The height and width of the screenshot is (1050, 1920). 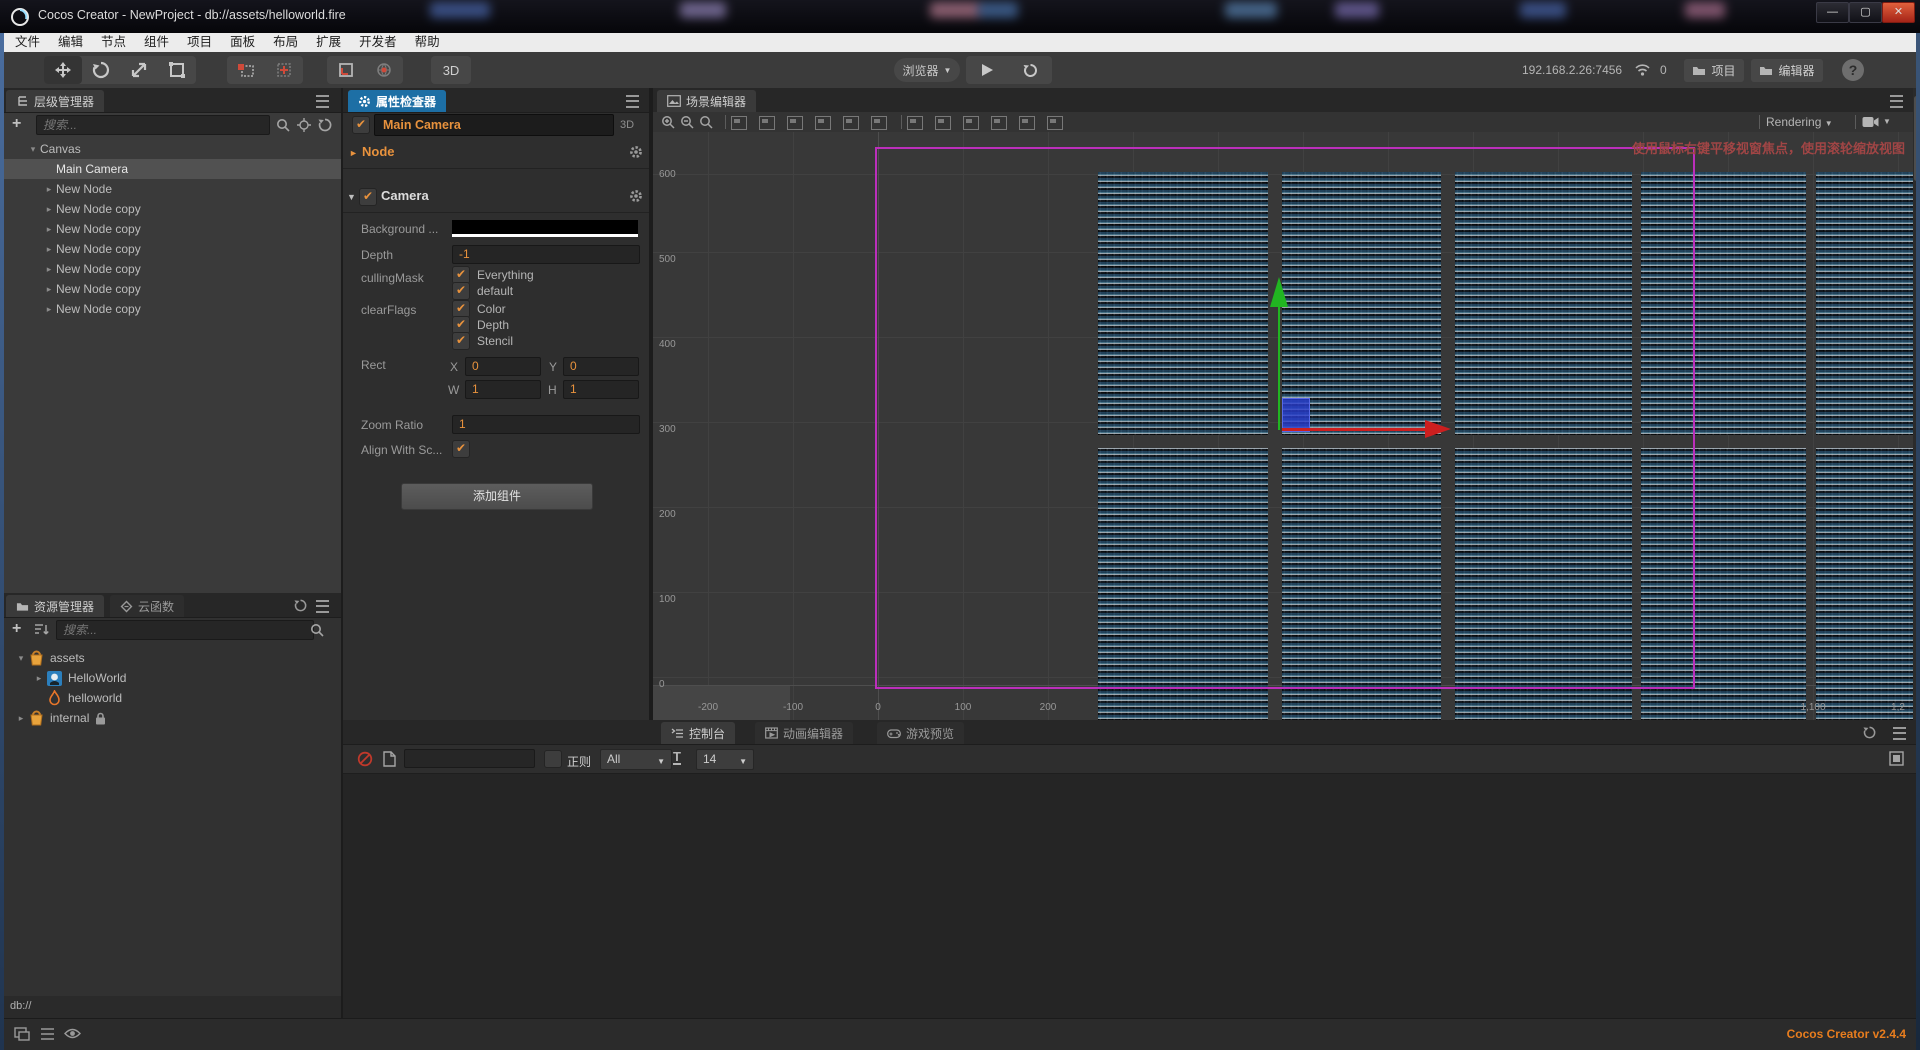 I want to click on menu-item: 编辑, so click(x=70, y=42).